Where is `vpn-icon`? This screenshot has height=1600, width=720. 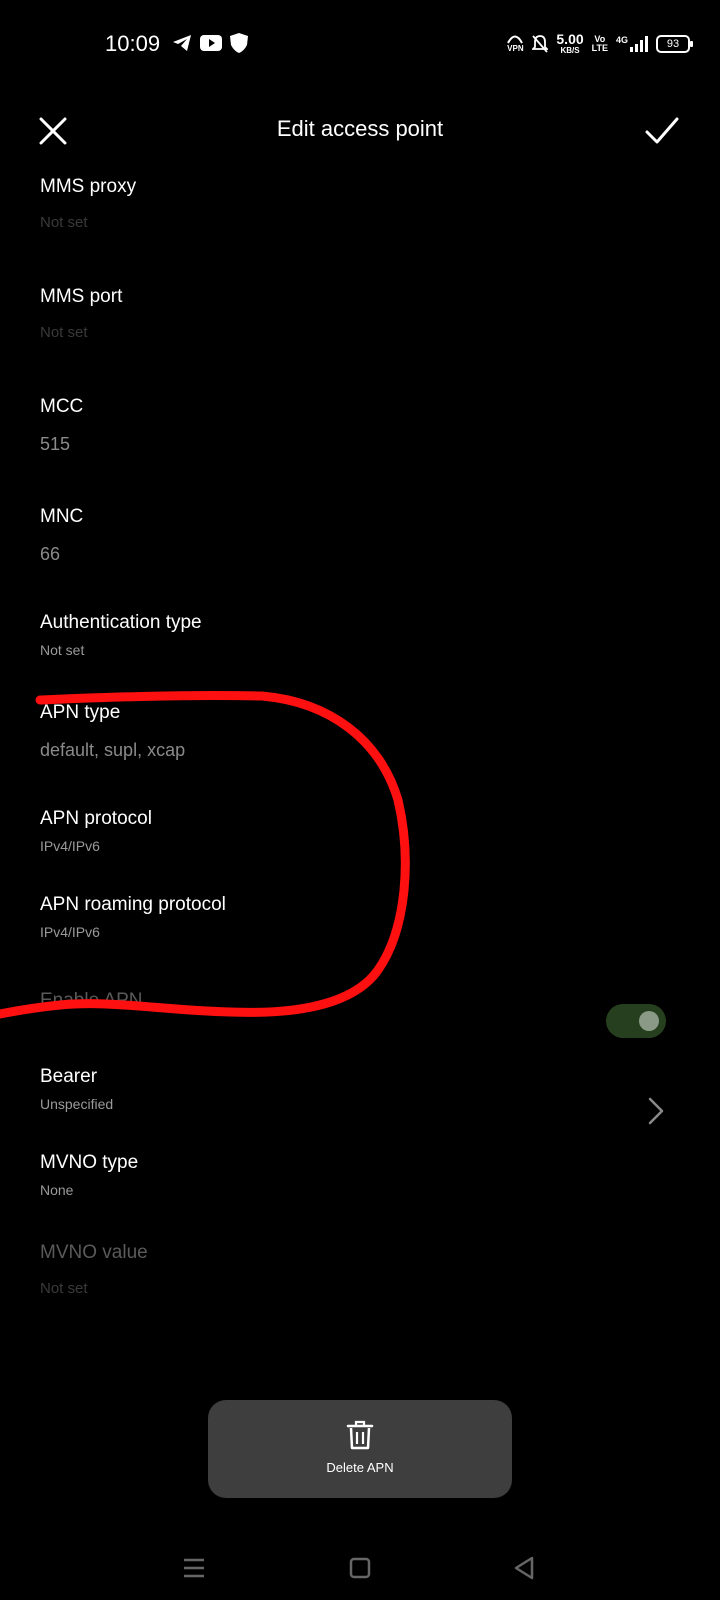
vpn-icon is located at coordinates (515, 39).